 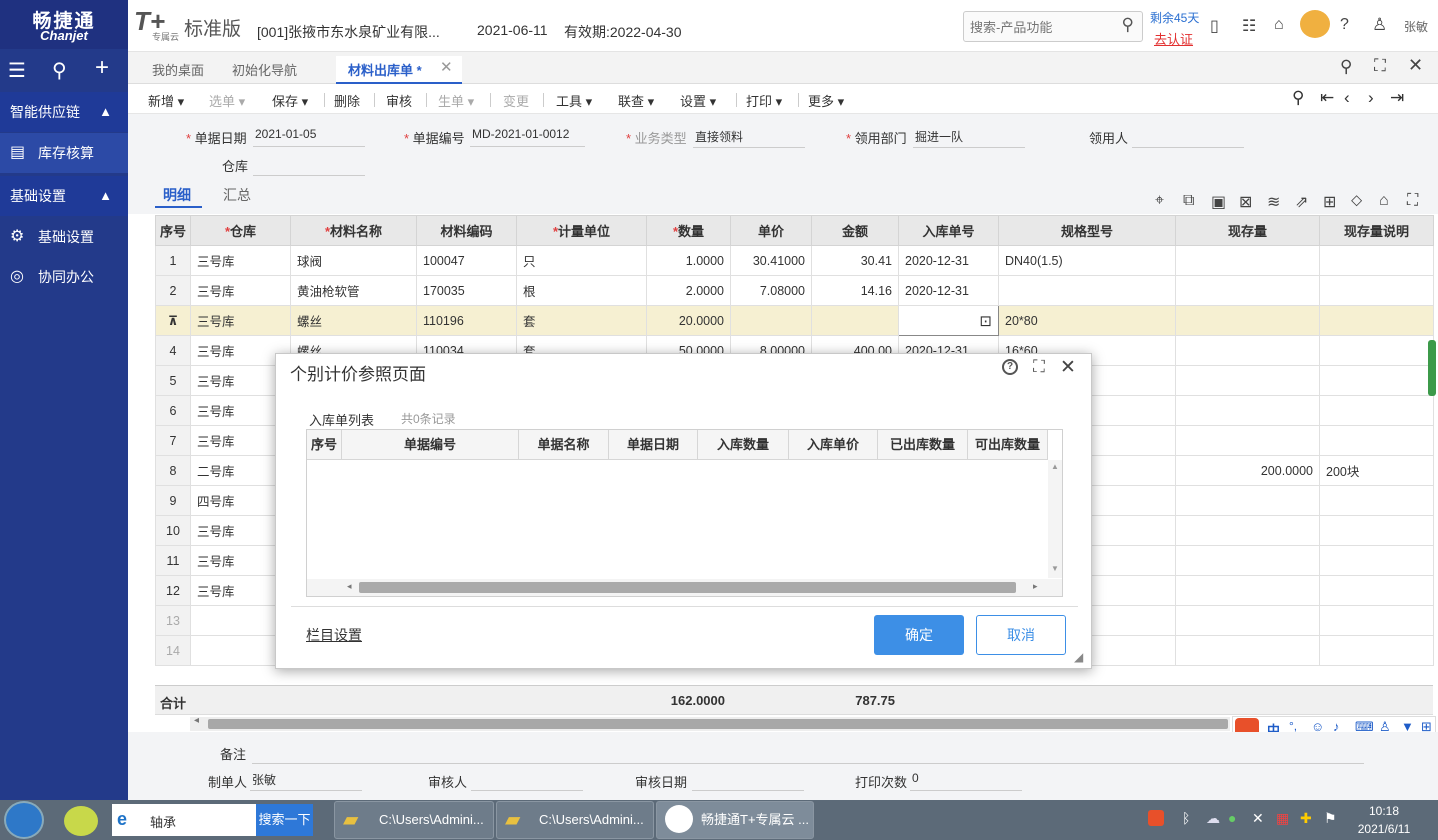 I want to click on col-header: 现存量说明, so click(x=1376, y=230).